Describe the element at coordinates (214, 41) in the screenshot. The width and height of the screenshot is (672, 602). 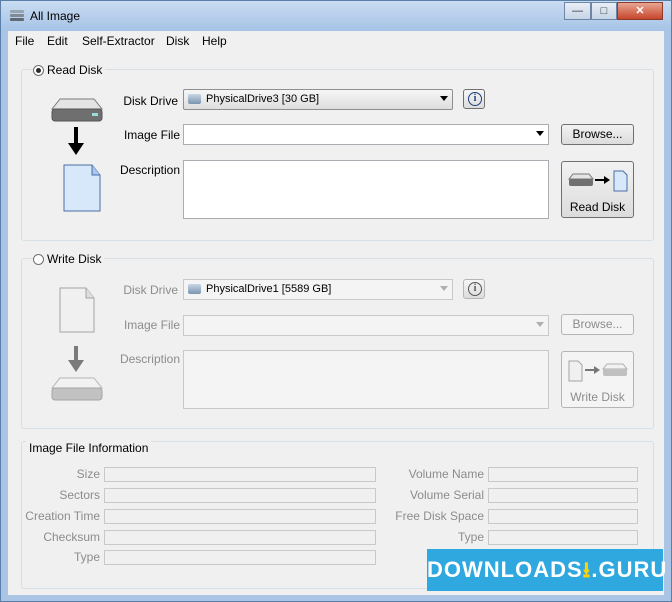
I see `menu-help: Help` at that location.